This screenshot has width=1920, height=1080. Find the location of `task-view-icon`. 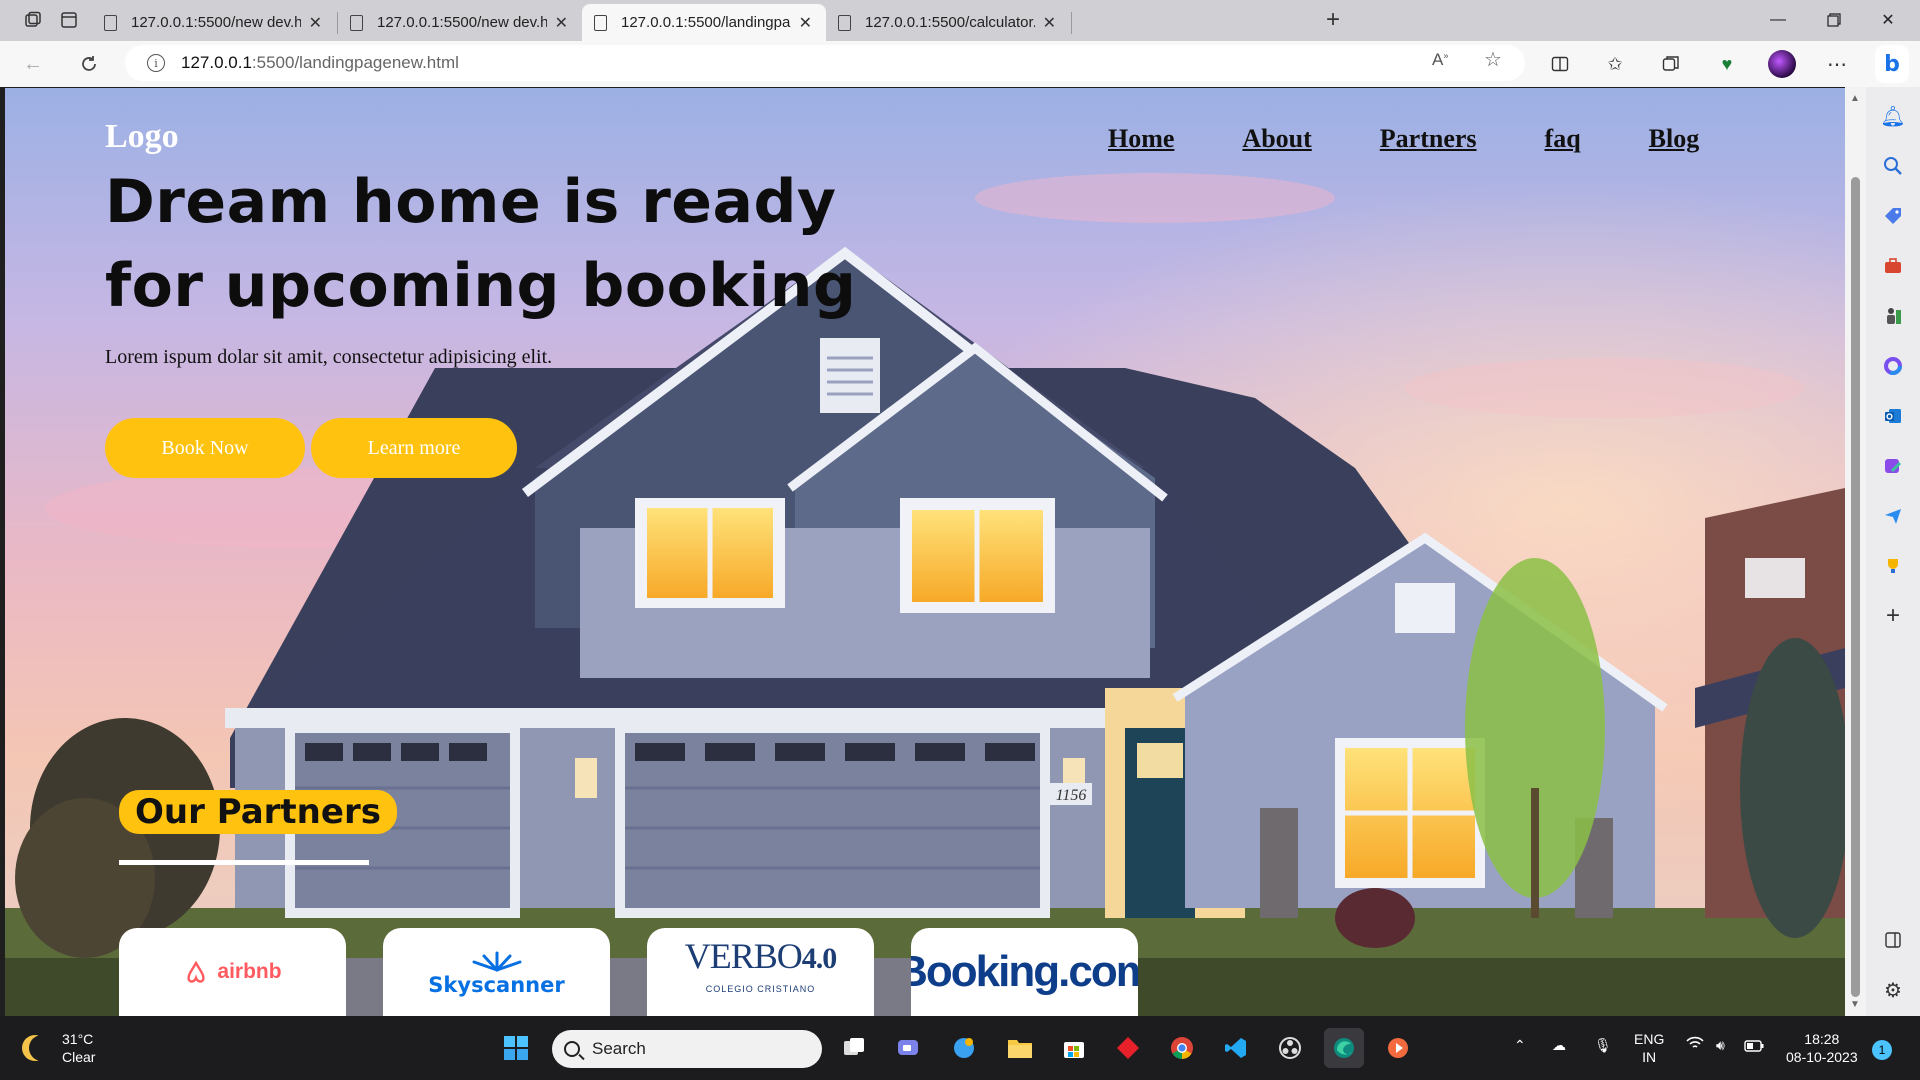

task-view-icon is located at coordinates (854, 1048).